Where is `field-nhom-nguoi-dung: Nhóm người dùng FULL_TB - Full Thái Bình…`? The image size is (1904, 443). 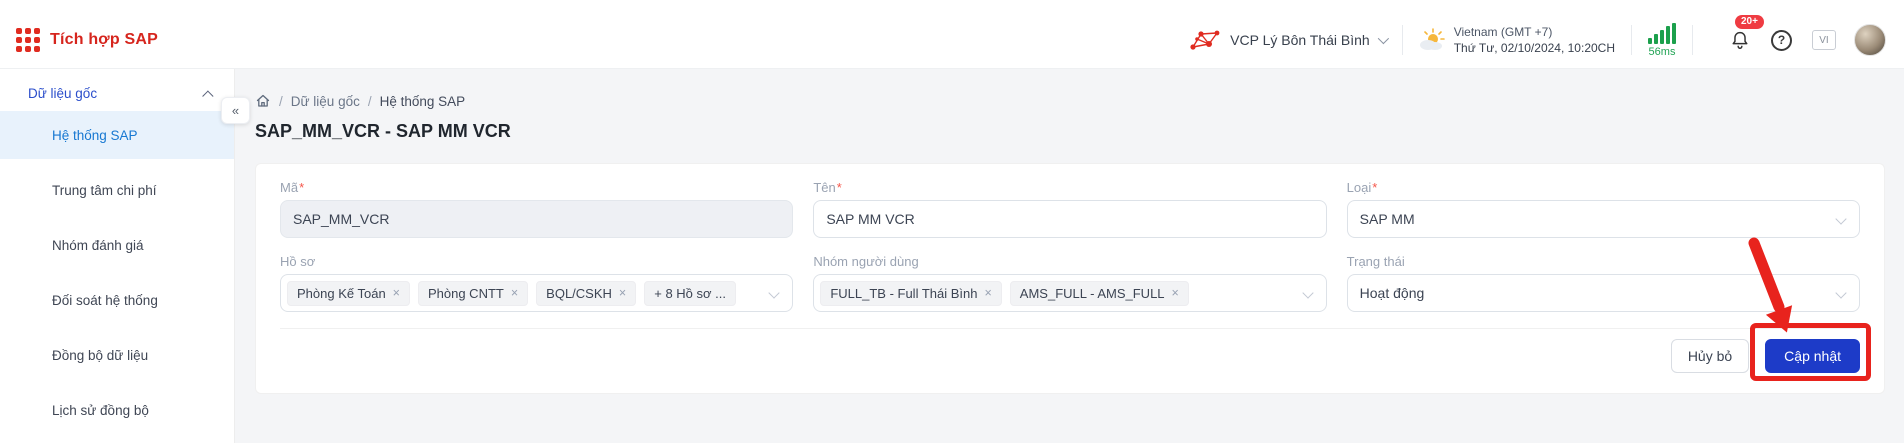 field-nhom-nguoi-dung: Nhóm người dùng FULL_TB - Full Thái Bình… is located at coordinates (1070, 283).